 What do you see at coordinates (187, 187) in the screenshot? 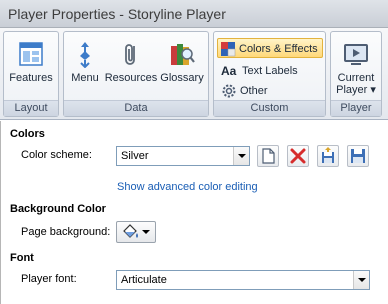
I see `advanced-color-editing-link: Show advanced color editing` at bounding box center [187, 187].